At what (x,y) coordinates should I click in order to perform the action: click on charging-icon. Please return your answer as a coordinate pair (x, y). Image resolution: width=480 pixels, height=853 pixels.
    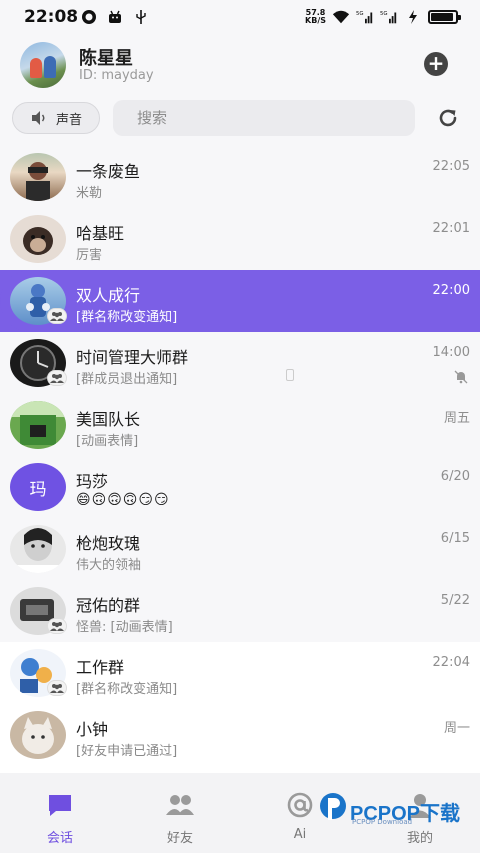
    Looking at the image, I should click on (413, 17).